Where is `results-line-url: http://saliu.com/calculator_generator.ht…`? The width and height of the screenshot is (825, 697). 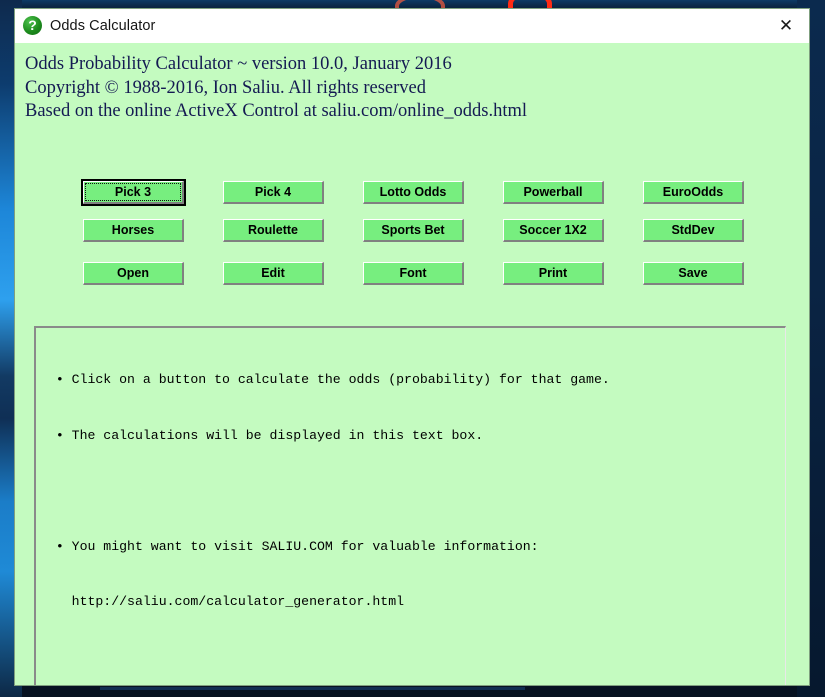
results-line-url: http://saliu.com/calculator_generator.ht… is located at coordinates (222, 601).